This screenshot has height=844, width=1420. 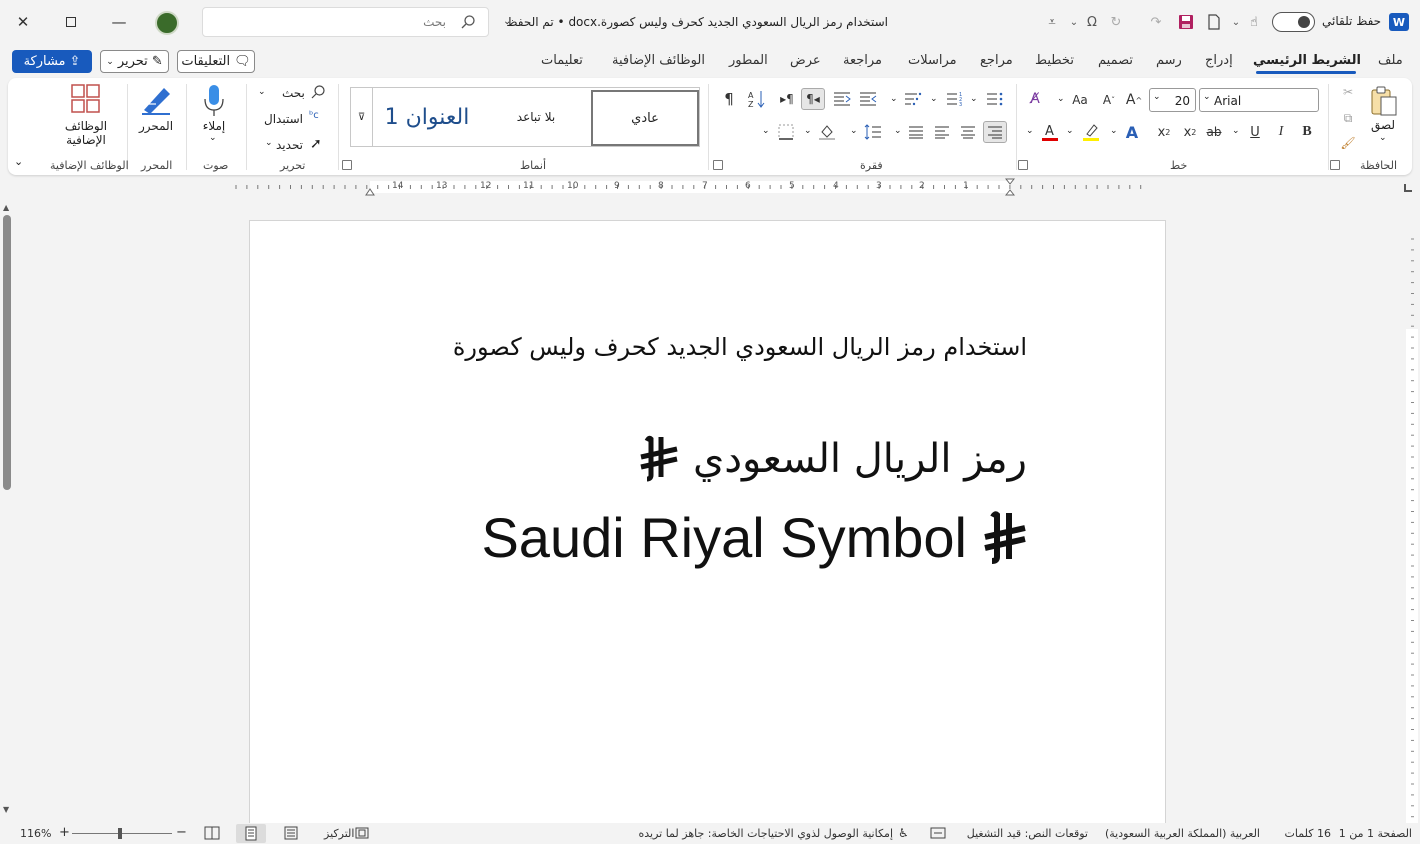 What do you see at coordinates (1348, 118) in the screenshot?
I see `copy-icon: ⧉` at bounding box center [1348, 118].